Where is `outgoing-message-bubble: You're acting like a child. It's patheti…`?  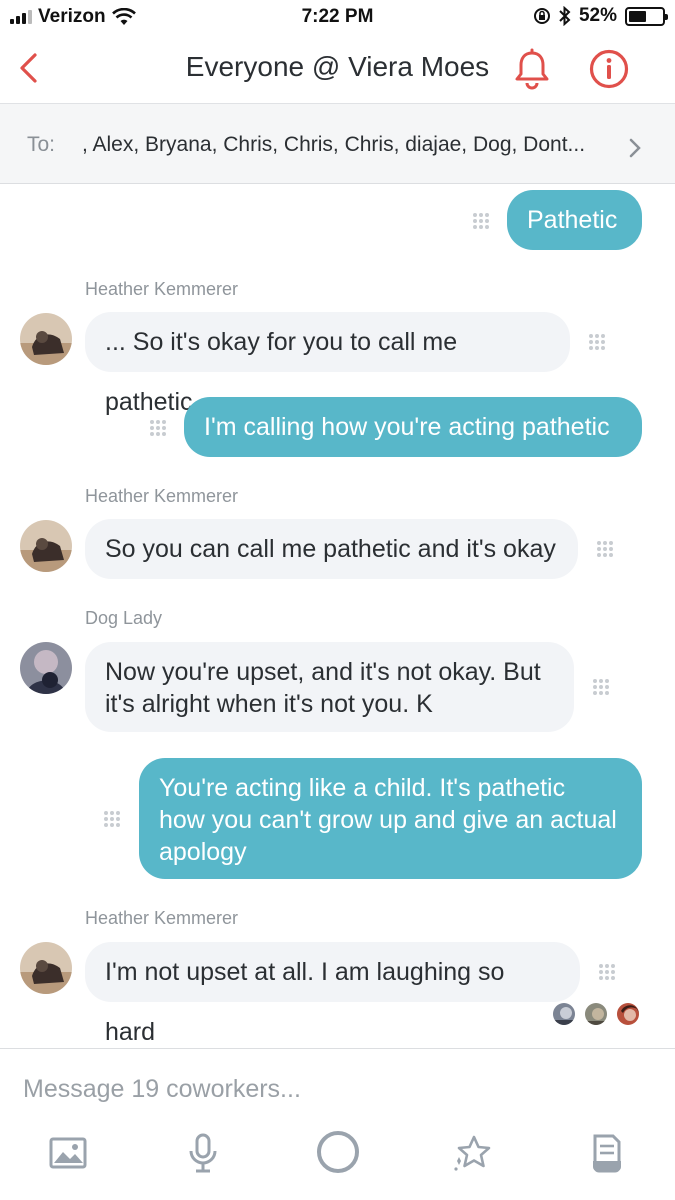
outgoing-message-bubble: You're acting like a child. It's patheti… is located at coordinates (390, 818).